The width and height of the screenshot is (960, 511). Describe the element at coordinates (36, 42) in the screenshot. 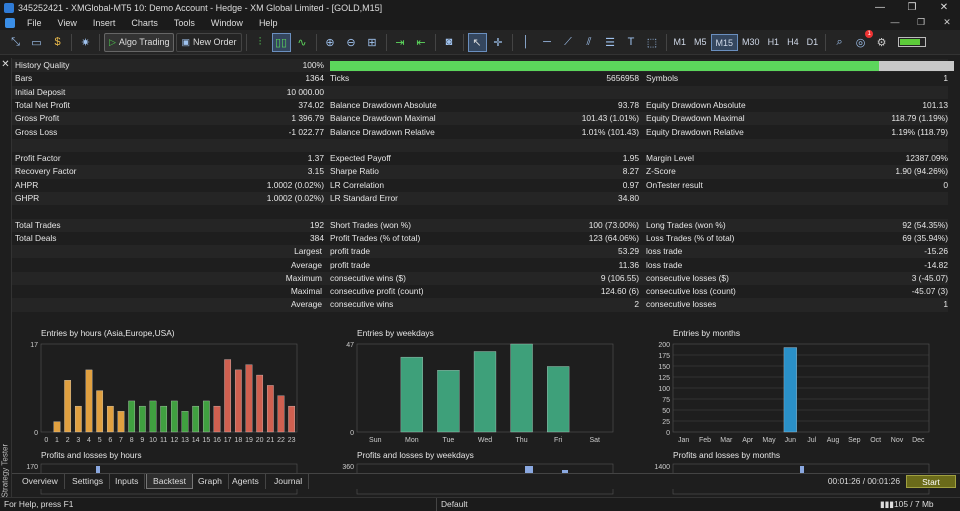

I see `chart-template-icon: ▭` at that location.